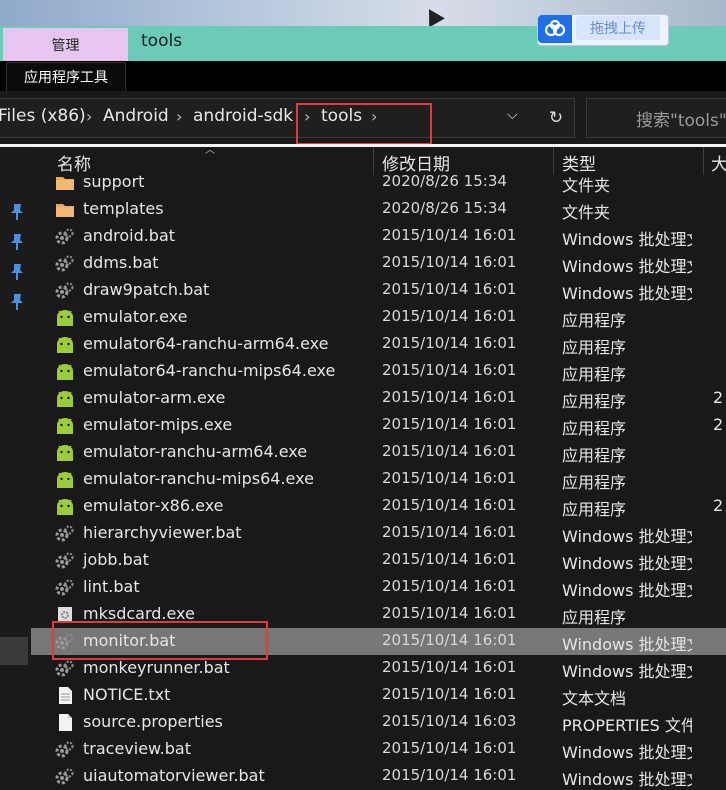 This screenshot has height=790, width=726. Describe the element at coordinates (195, 451) in the screenshot. I see `file-name: emulator-ranchu-arm64.exe` at that location.